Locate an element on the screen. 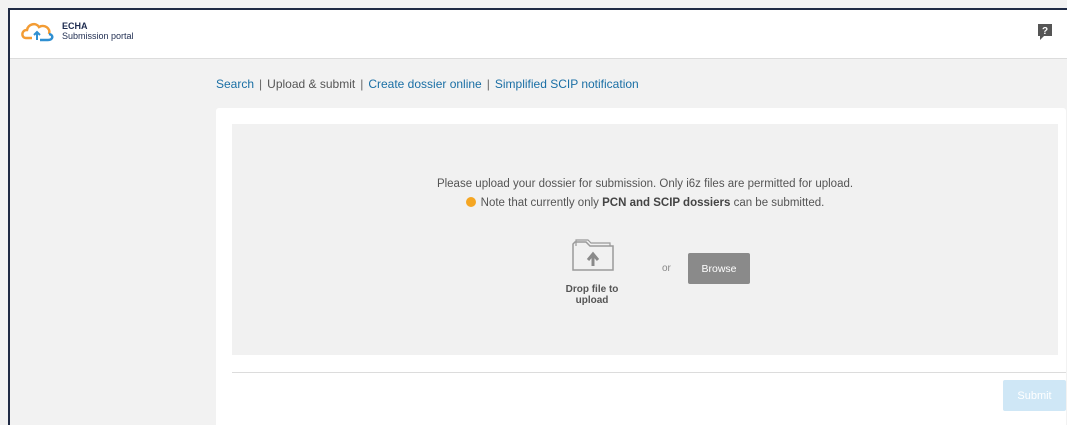 This screenshot has width=1067, height=425. nav-create-dossier-link: Create dossier online is located at coordinates (424, 84).